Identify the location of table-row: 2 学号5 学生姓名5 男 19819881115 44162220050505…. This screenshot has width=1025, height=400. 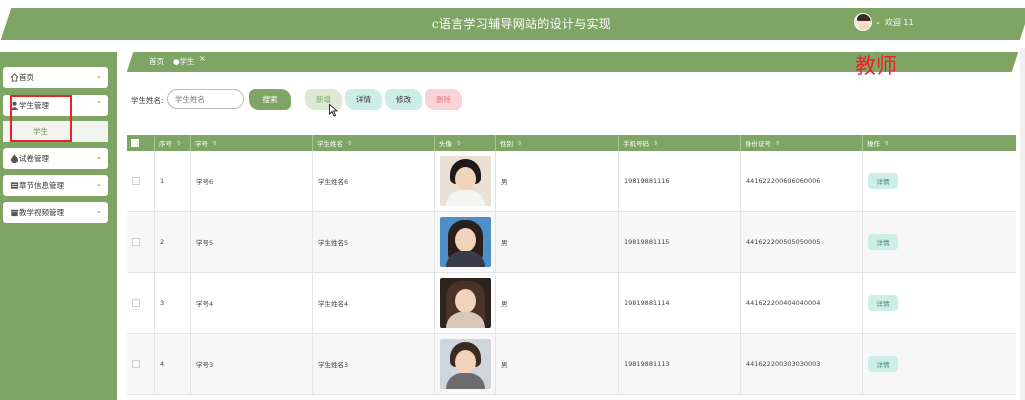
(571, 242).